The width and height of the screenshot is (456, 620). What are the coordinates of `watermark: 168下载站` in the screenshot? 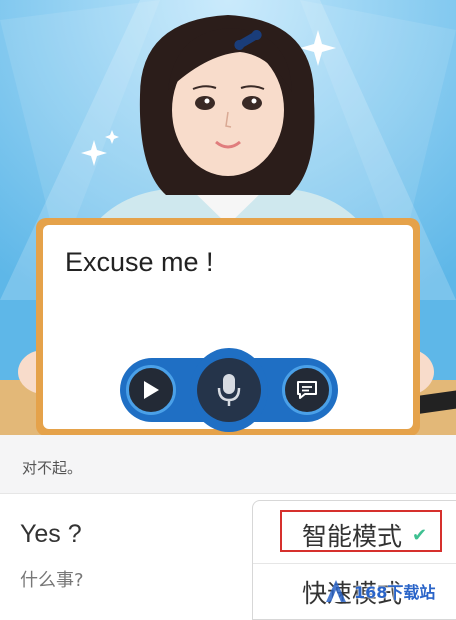 It's located at (387, 591).